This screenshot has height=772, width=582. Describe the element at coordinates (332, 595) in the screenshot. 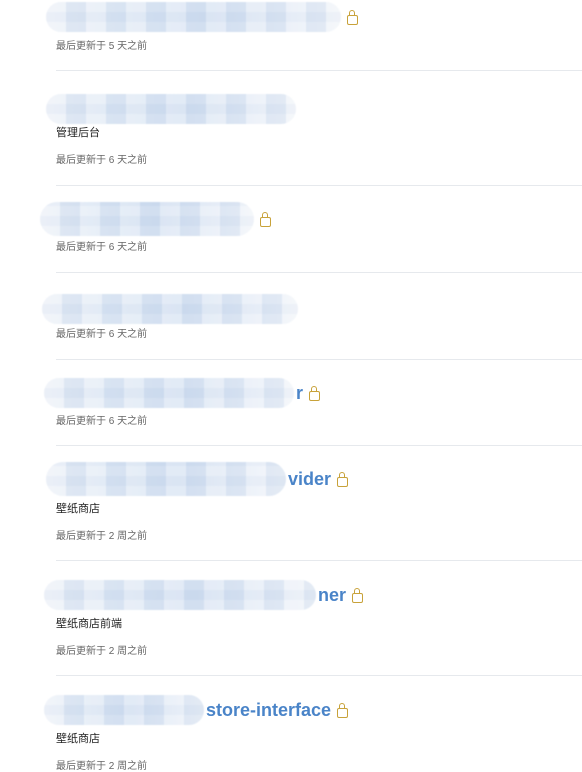

I see `repo-name: ner` at that location.